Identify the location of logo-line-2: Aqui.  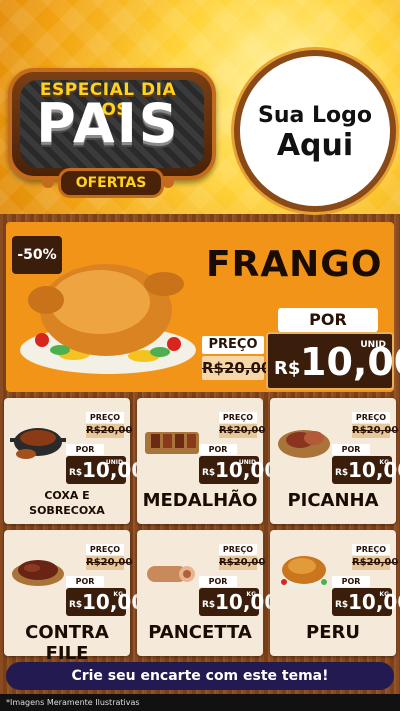
(315, 145).